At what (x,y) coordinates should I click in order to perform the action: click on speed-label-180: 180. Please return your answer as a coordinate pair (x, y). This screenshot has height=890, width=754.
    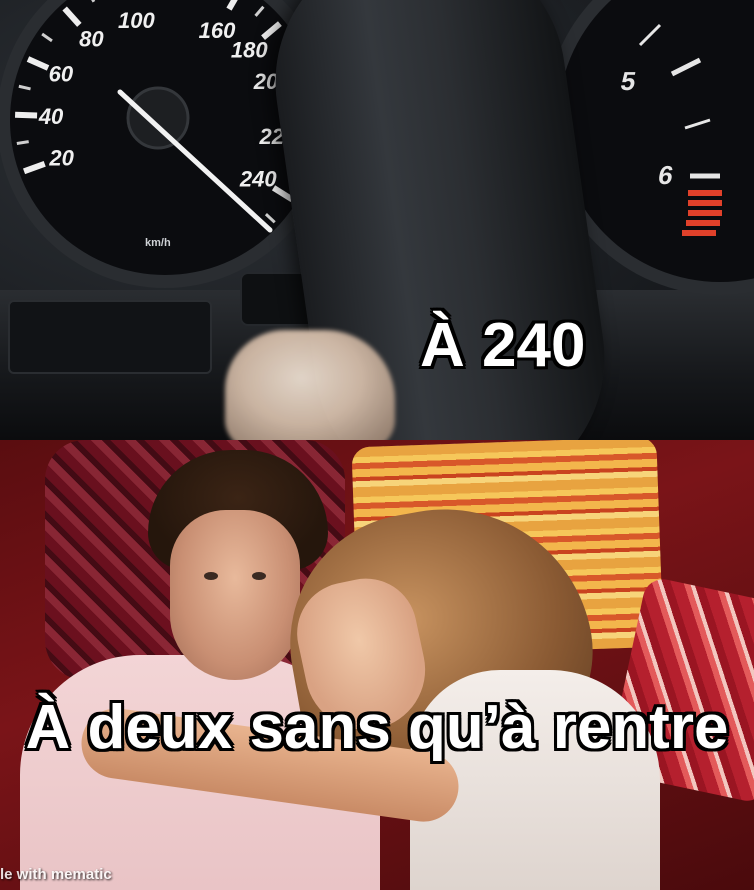
    Looking at the image, I should click on (249, 49).